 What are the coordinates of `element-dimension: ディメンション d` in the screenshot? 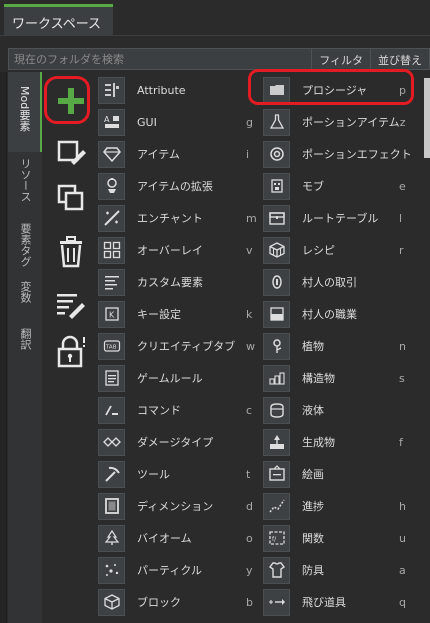 It's located at (179, 506).